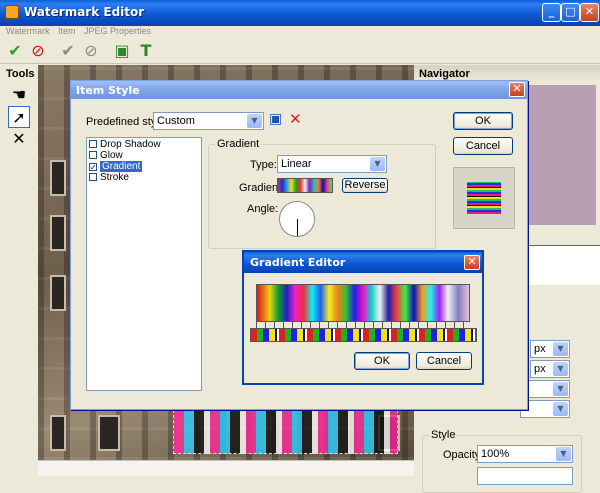 The image size is (600, 493). I want to click on gradient-editor-close-button: ✕, so click(472, 262).